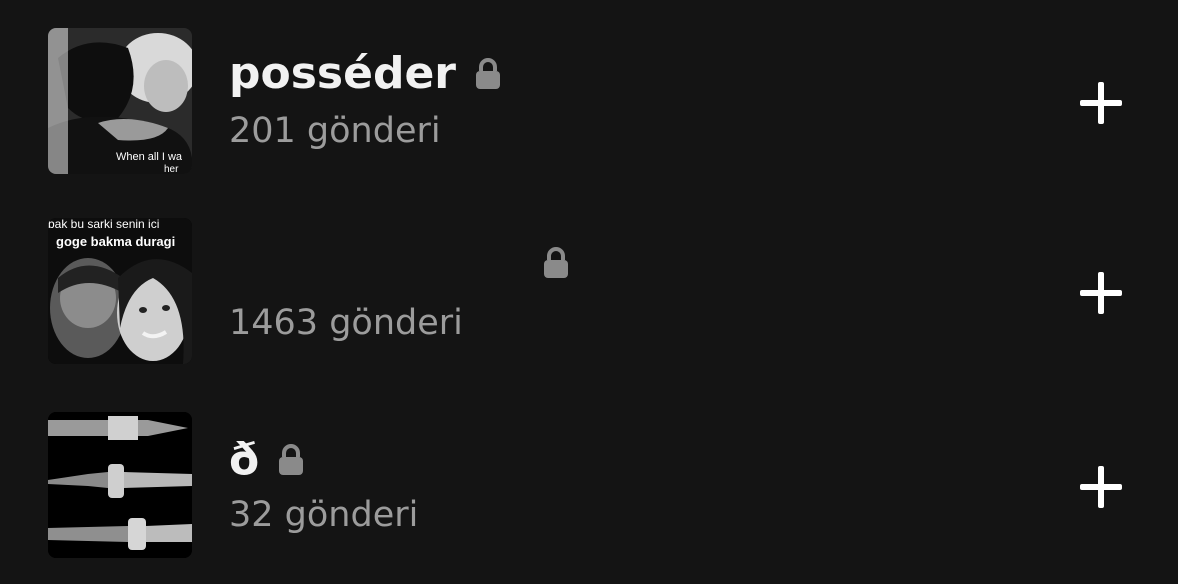 The height and width of the screenshot is (584, 1178). What do you see at coordinates (115, 241) in the screenshot?
I see `thumbnail-caption-2: goge bakma duragi` at bounding box center [115, 241].